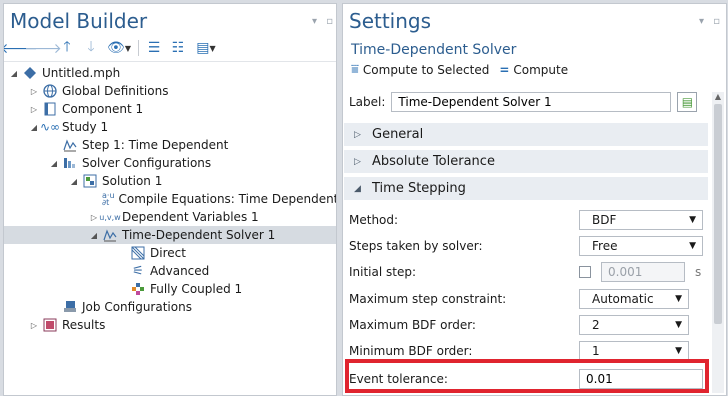  What do you see at coordinates (533, 70) in the screenshot?
I see `compute-button: = Compute` at bounding box center [533, 70].